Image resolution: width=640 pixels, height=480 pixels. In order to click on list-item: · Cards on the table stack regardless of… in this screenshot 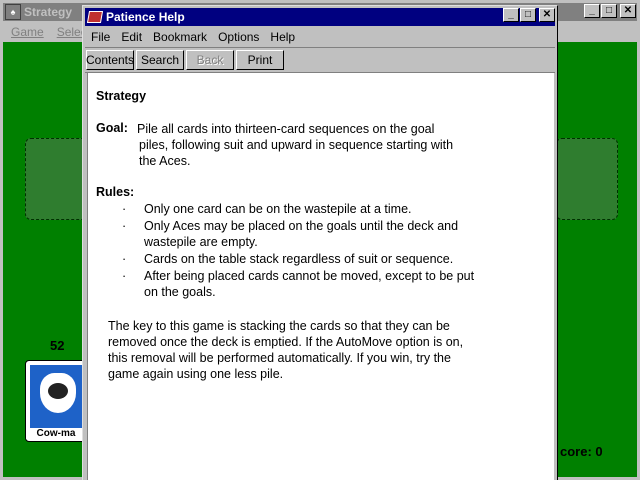, I will do `click(302, 259)`.